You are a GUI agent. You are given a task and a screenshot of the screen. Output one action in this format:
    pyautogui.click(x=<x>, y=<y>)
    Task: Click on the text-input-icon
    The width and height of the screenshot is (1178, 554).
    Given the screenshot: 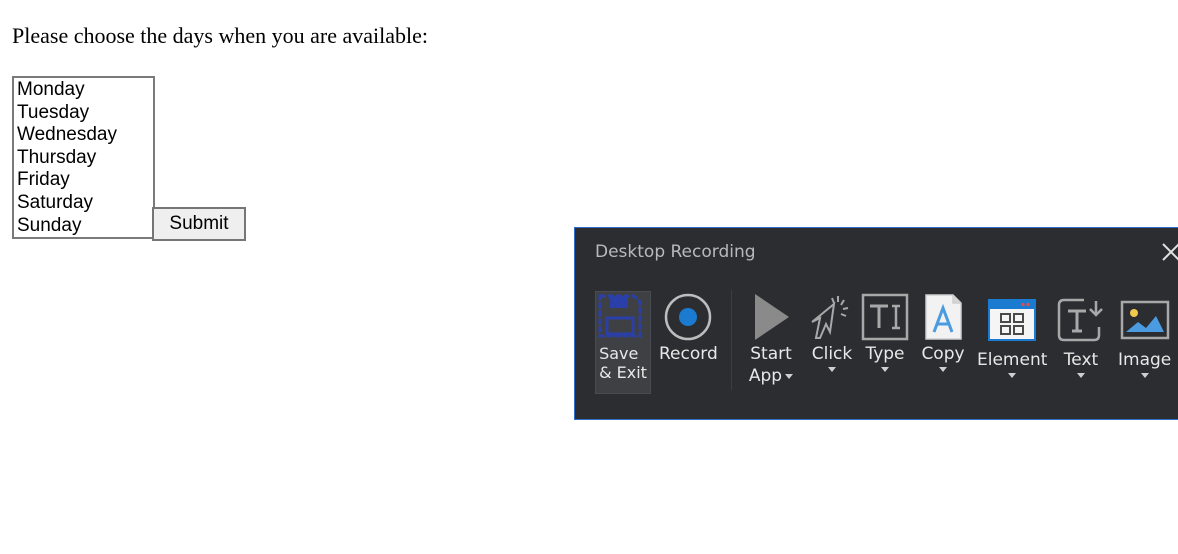 What is the action you would take?
    pyautogui.click(x=885, y=317)
    